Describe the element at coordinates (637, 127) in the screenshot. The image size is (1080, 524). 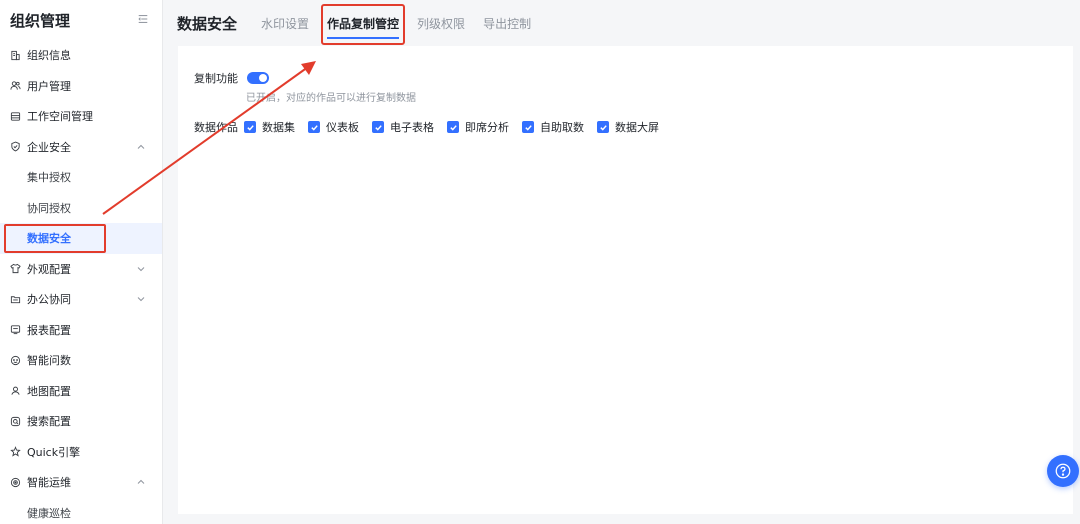
I see `works-checkbox-label: 数据大屏` at that location.